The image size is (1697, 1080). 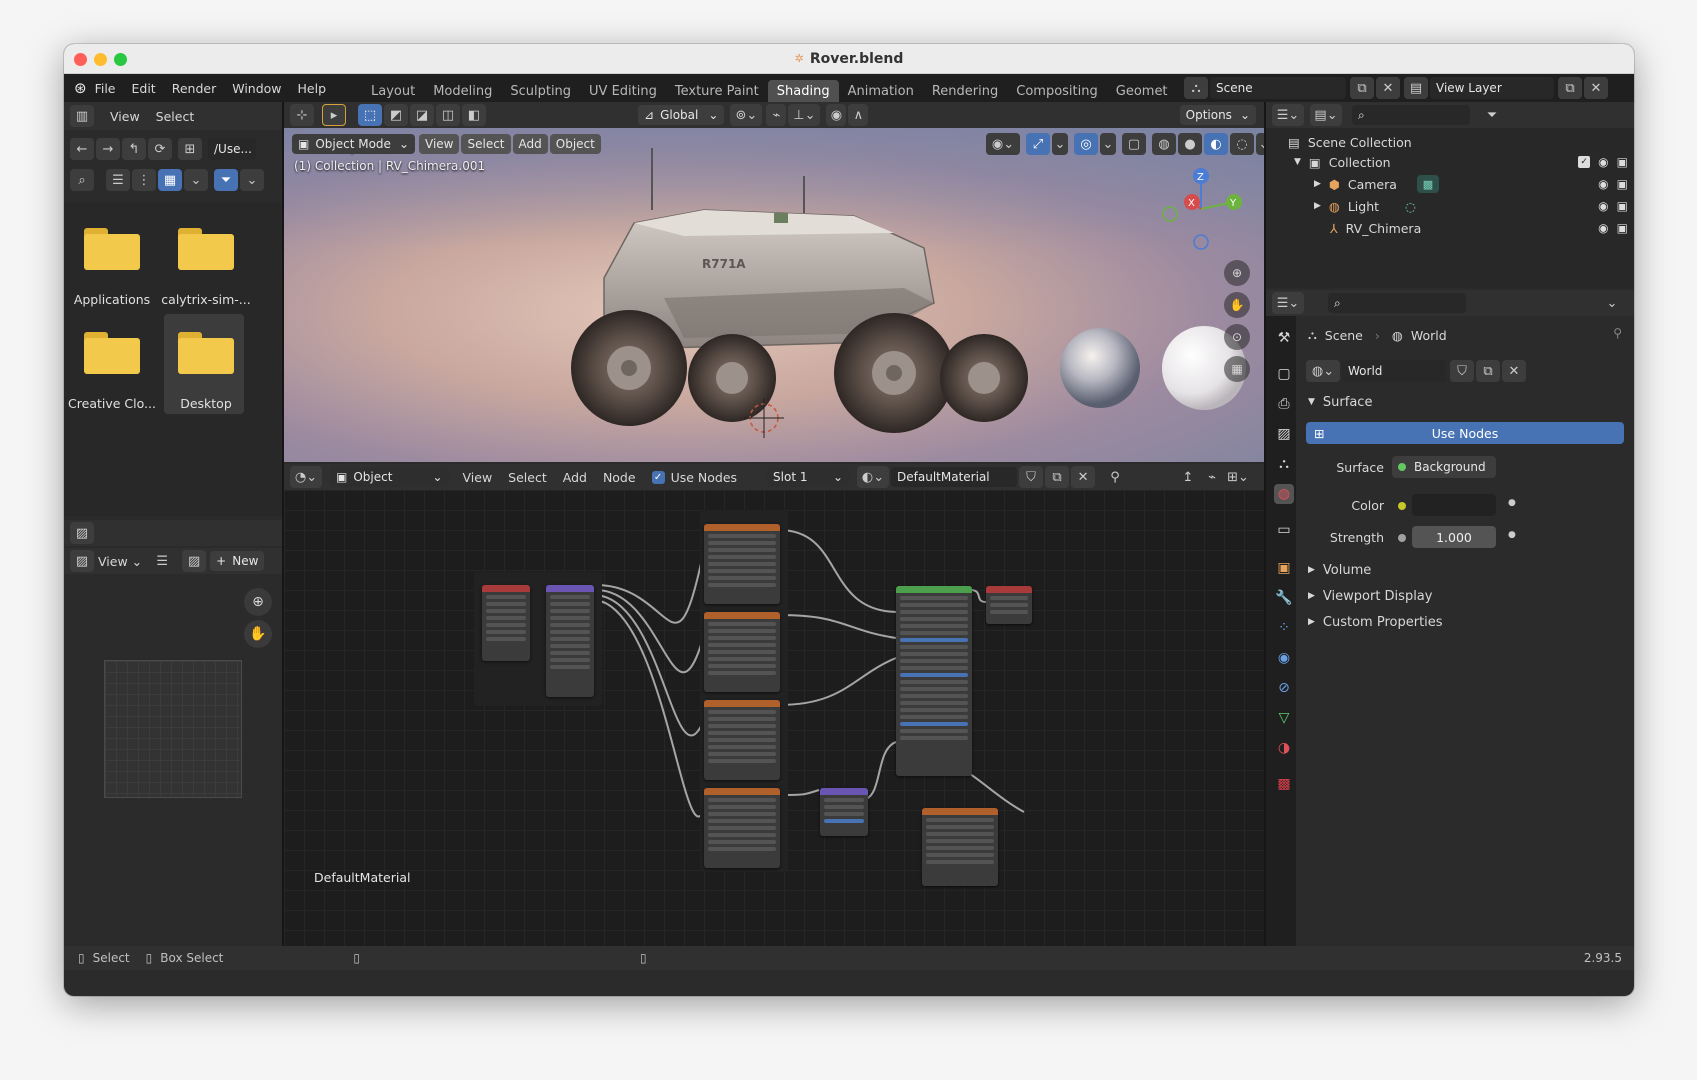 I want to click on constraints-tab-icon: ⊘, so click(x=1284, y=688).